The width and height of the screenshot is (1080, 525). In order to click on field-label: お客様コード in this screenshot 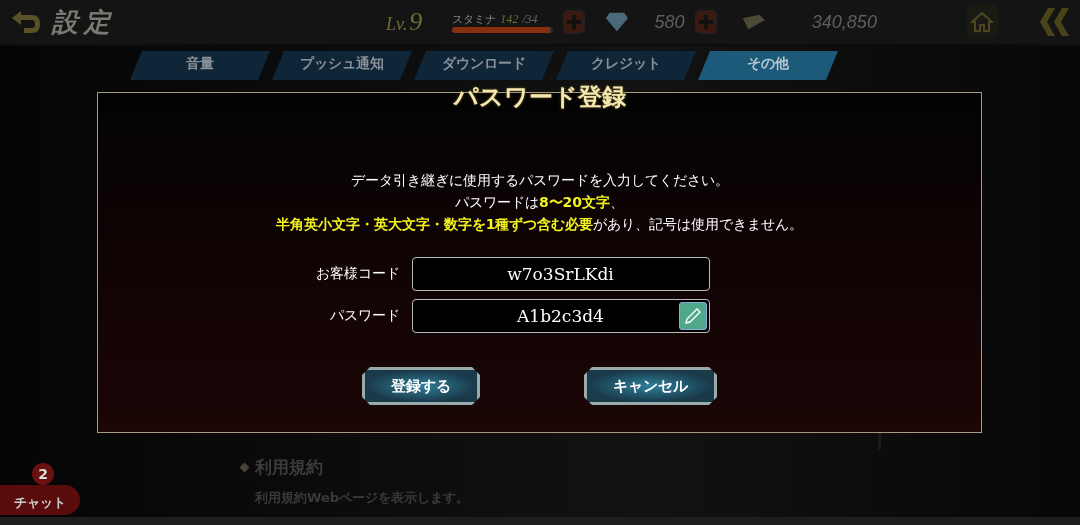, I will do `click(357, 274)`.